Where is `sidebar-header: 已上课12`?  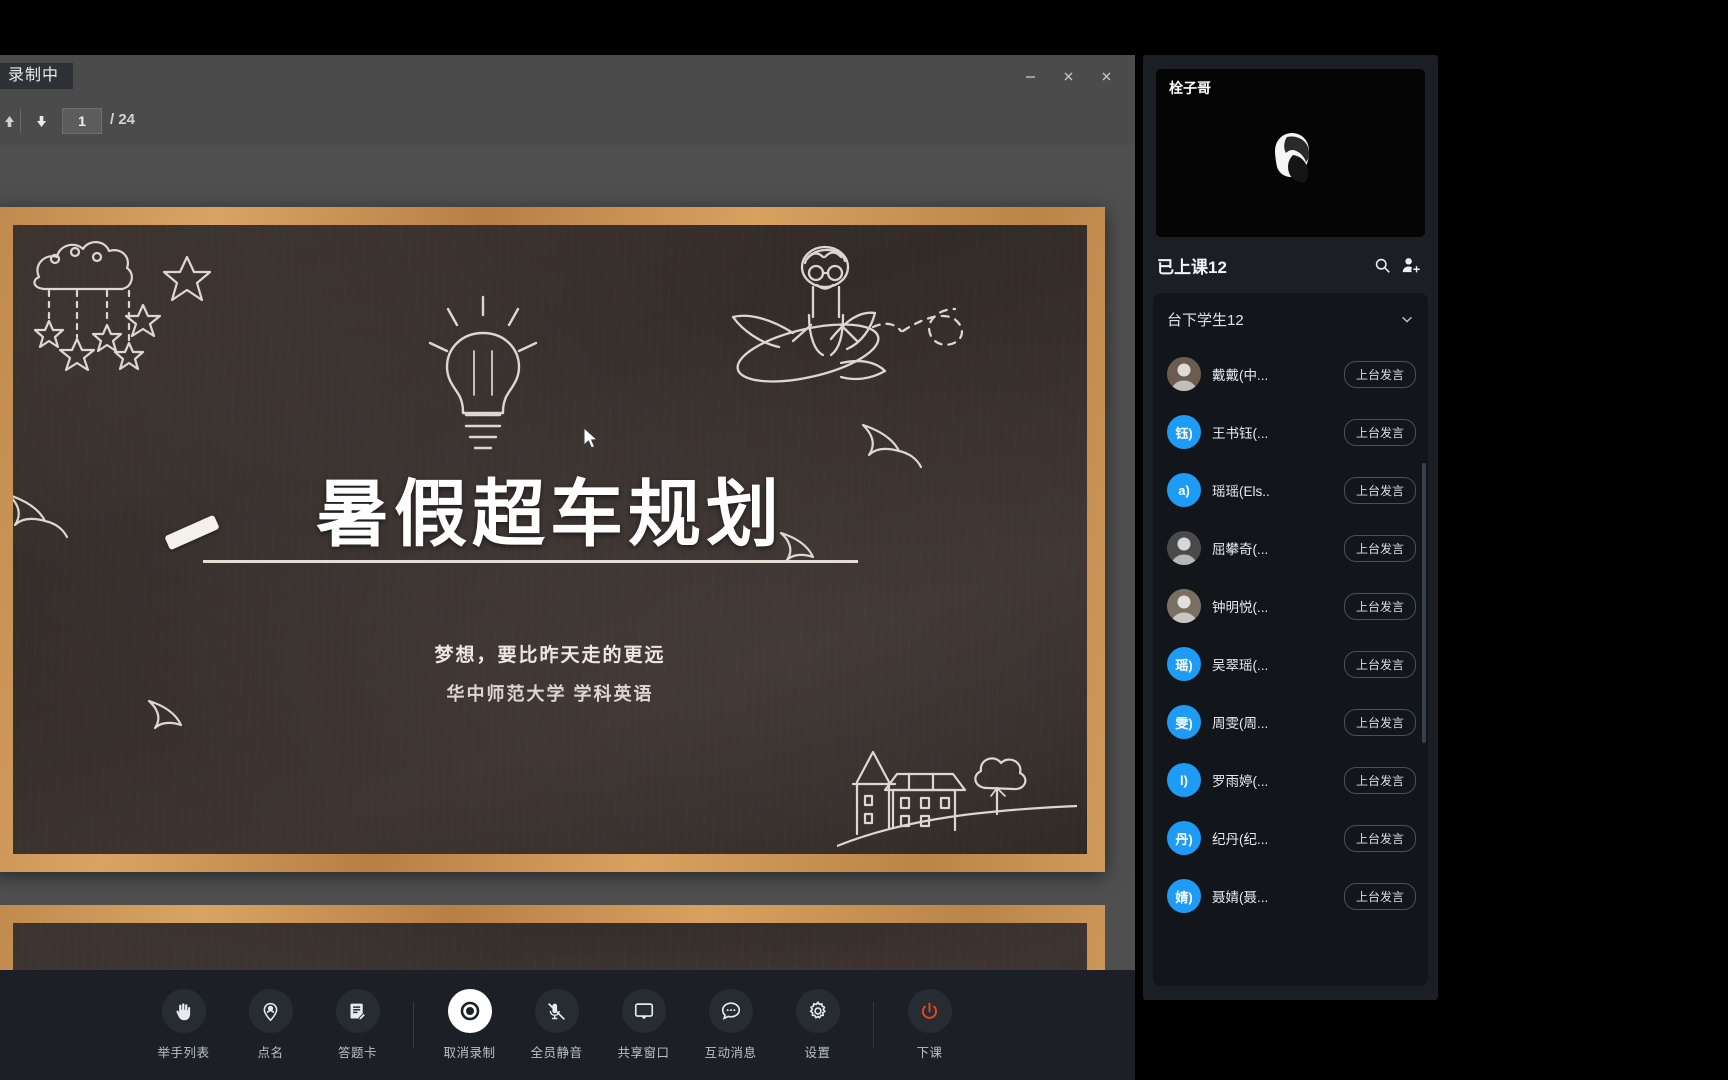
sidebar-header: 已上课12 is located at coordinates (1290, 265).